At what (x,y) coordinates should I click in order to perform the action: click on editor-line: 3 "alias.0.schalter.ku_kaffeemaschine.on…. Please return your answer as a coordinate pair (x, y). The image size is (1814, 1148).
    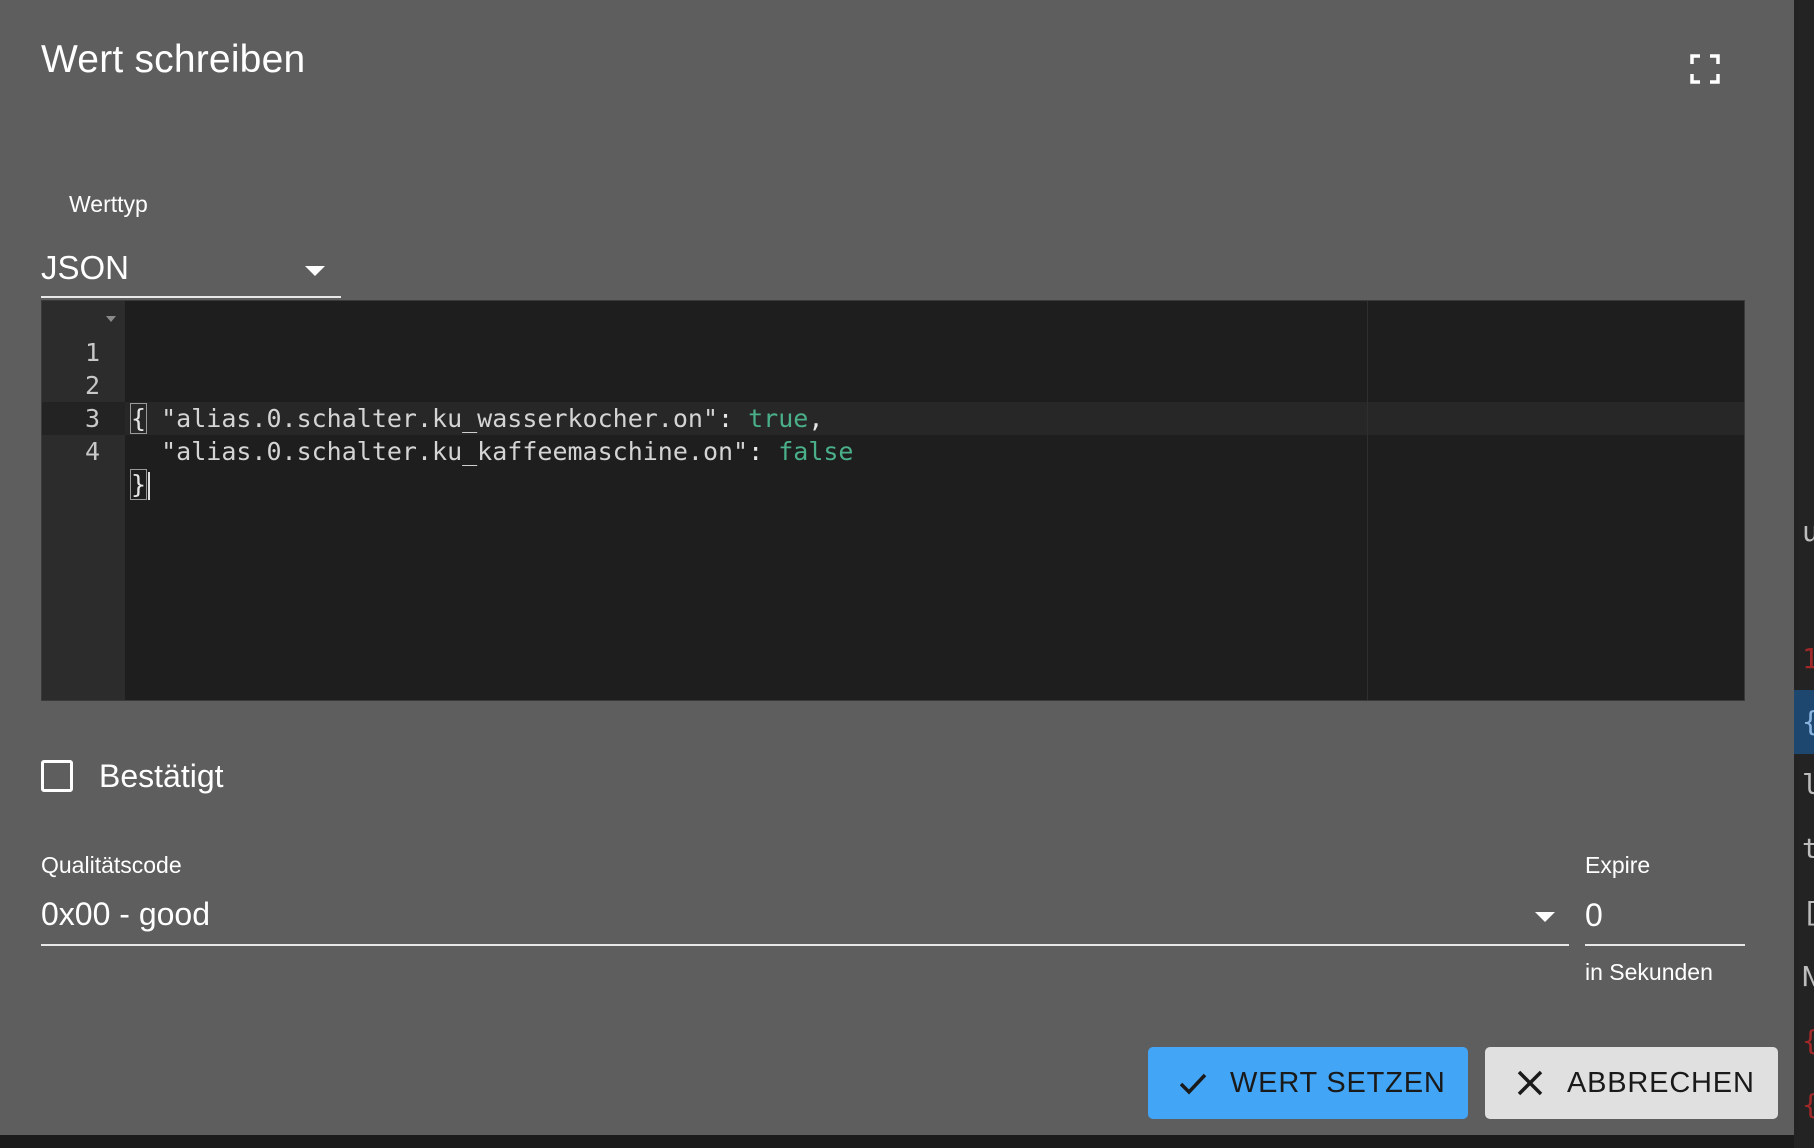
    Looking at the image, I should click on (448, 417).